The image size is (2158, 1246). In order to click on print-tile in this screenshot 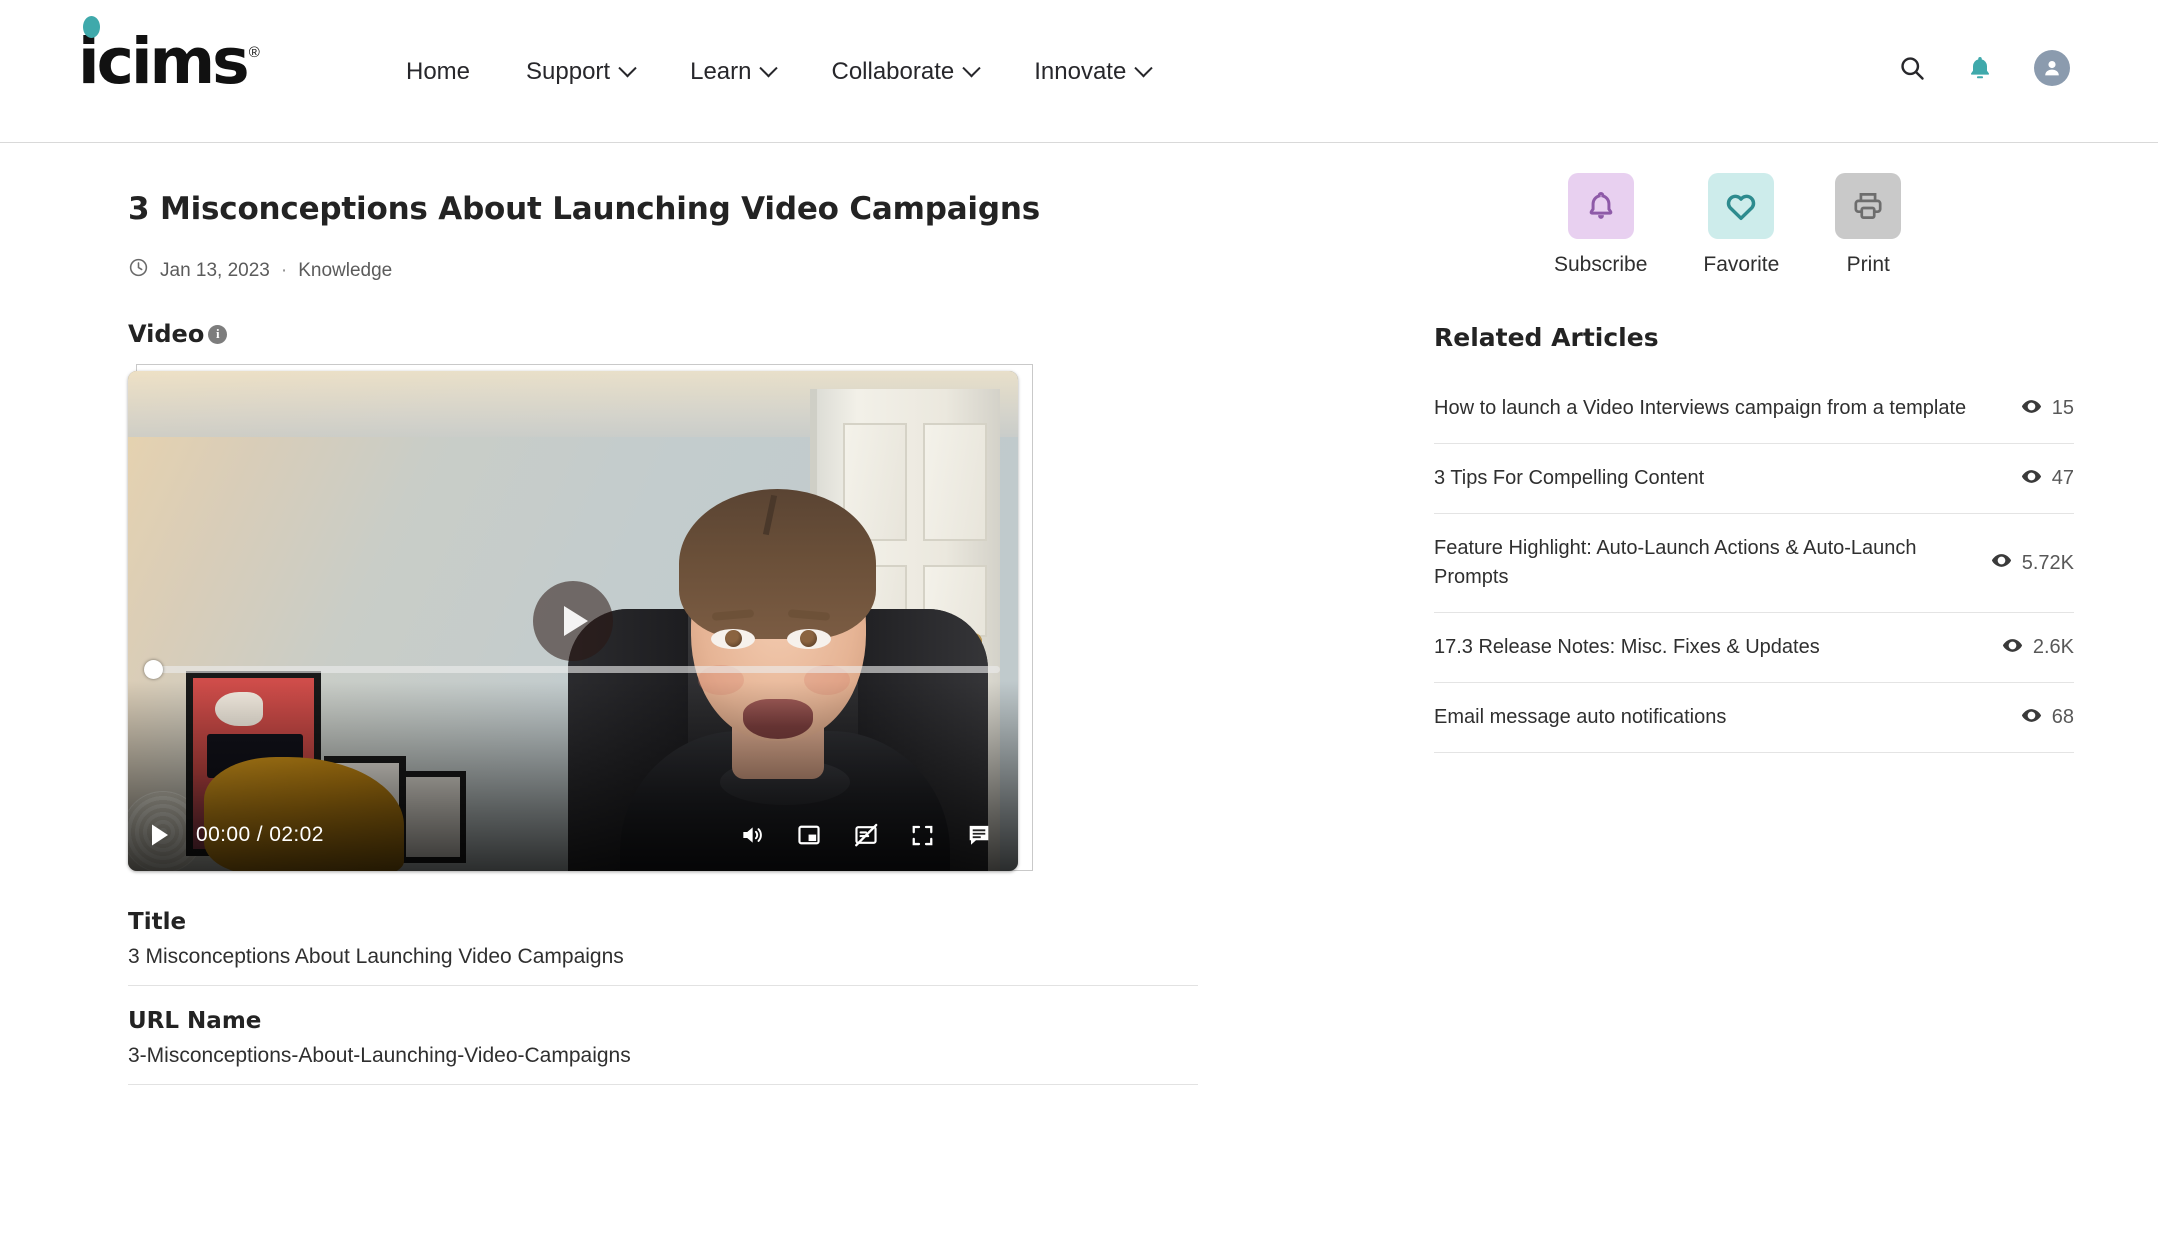, I will do `click(1868, 206)`.